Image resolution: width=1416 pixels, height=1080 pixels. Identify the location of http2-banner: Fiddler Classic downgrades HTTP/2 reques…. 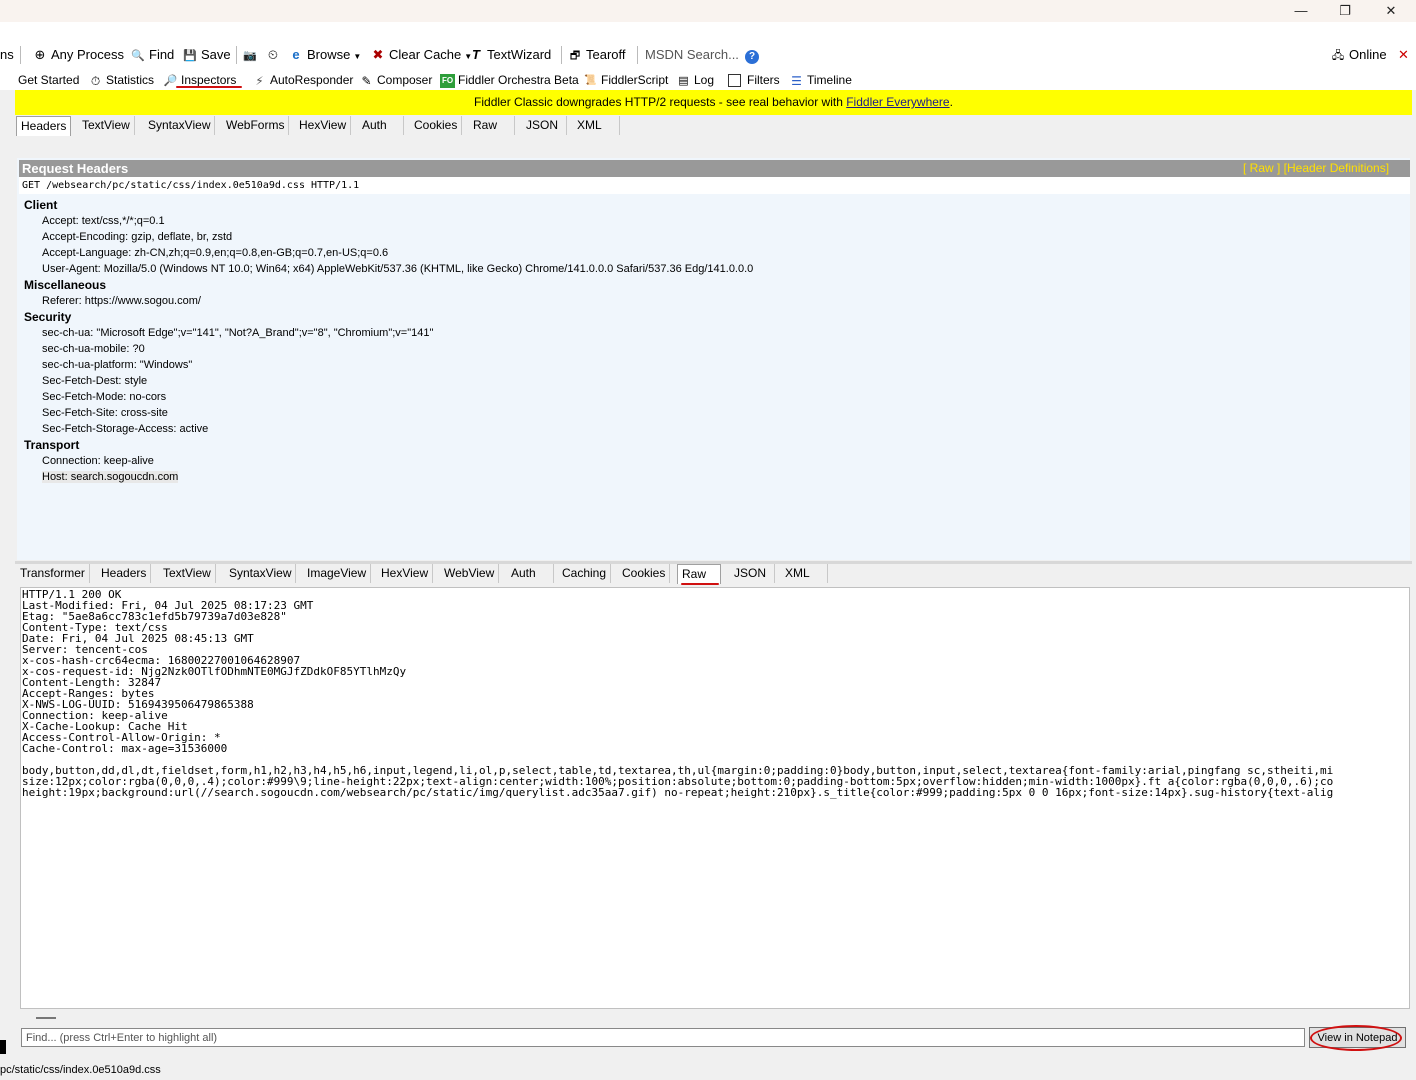
(713, 102).